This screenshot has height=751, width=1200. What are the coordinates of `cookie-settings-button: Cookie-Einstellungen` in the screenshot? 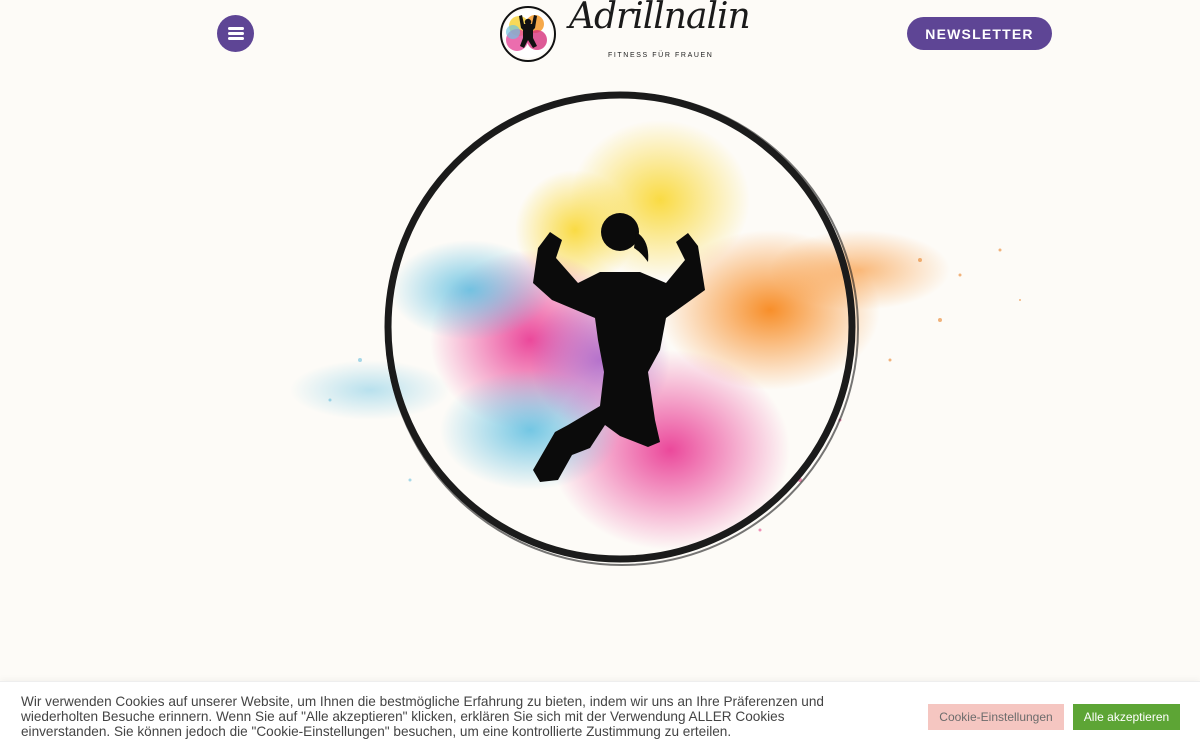 It's located at (996, 717).